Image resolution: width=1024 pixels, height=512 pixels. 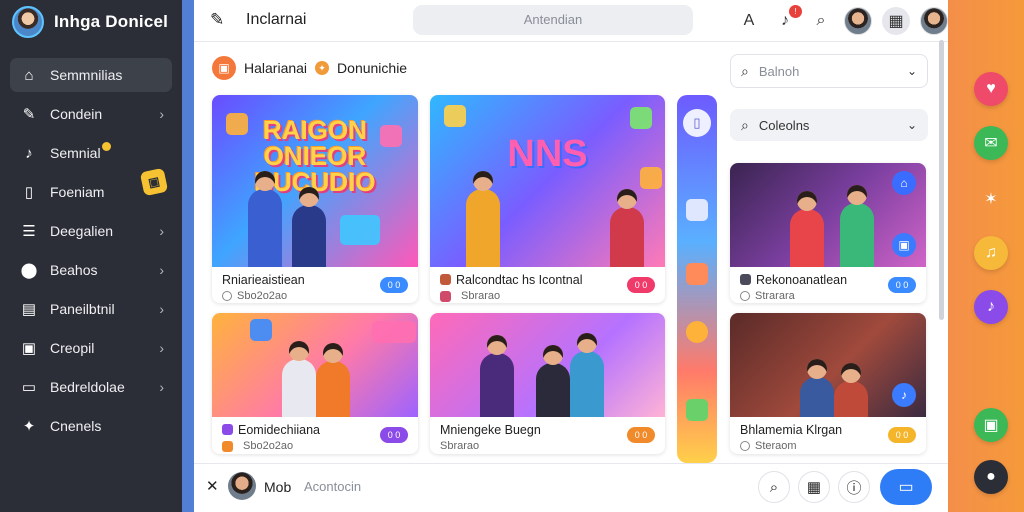 What do you see at coordinates (276, 19) in the screenshot?
I see `page-title: Inclarnai` at bounding box center [276, 19].